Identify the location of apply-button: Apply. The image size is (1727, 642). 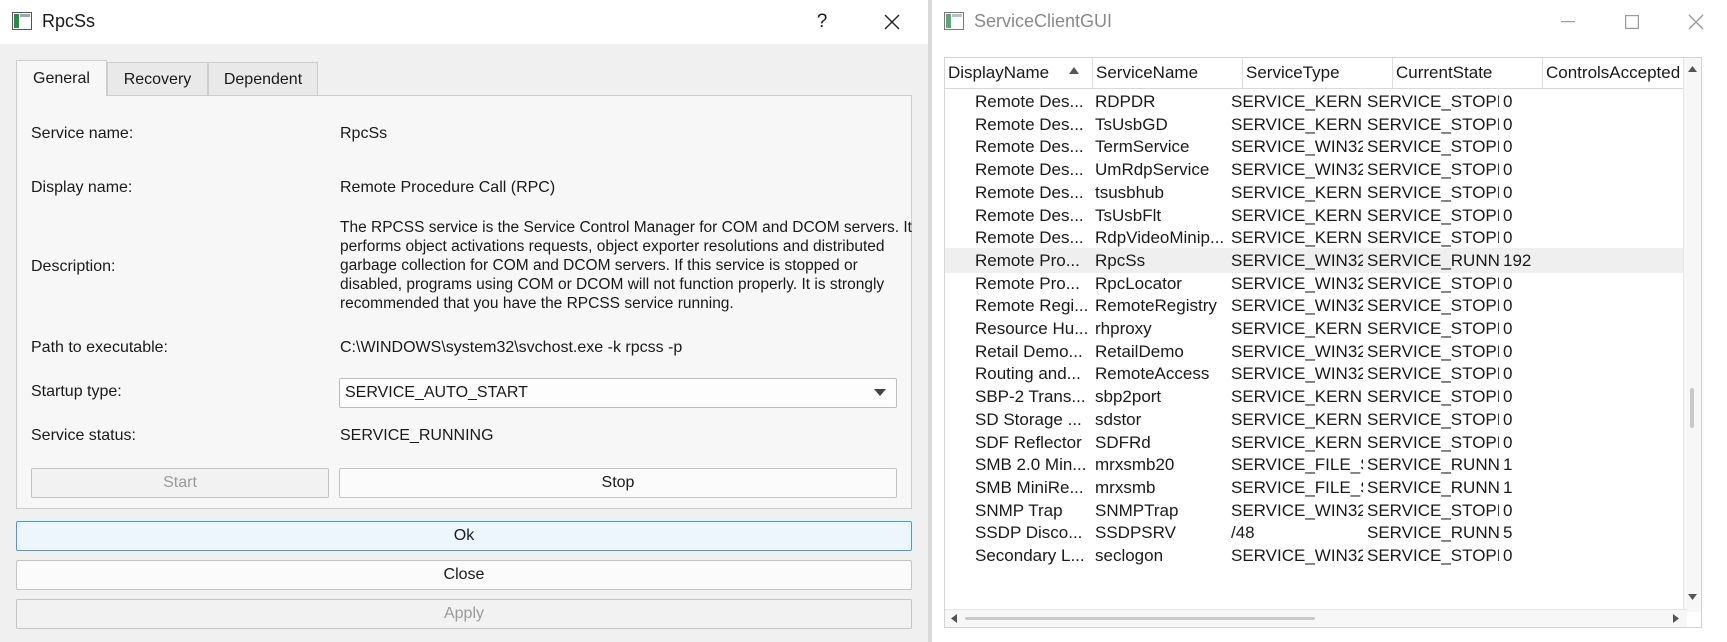
(464, 614).